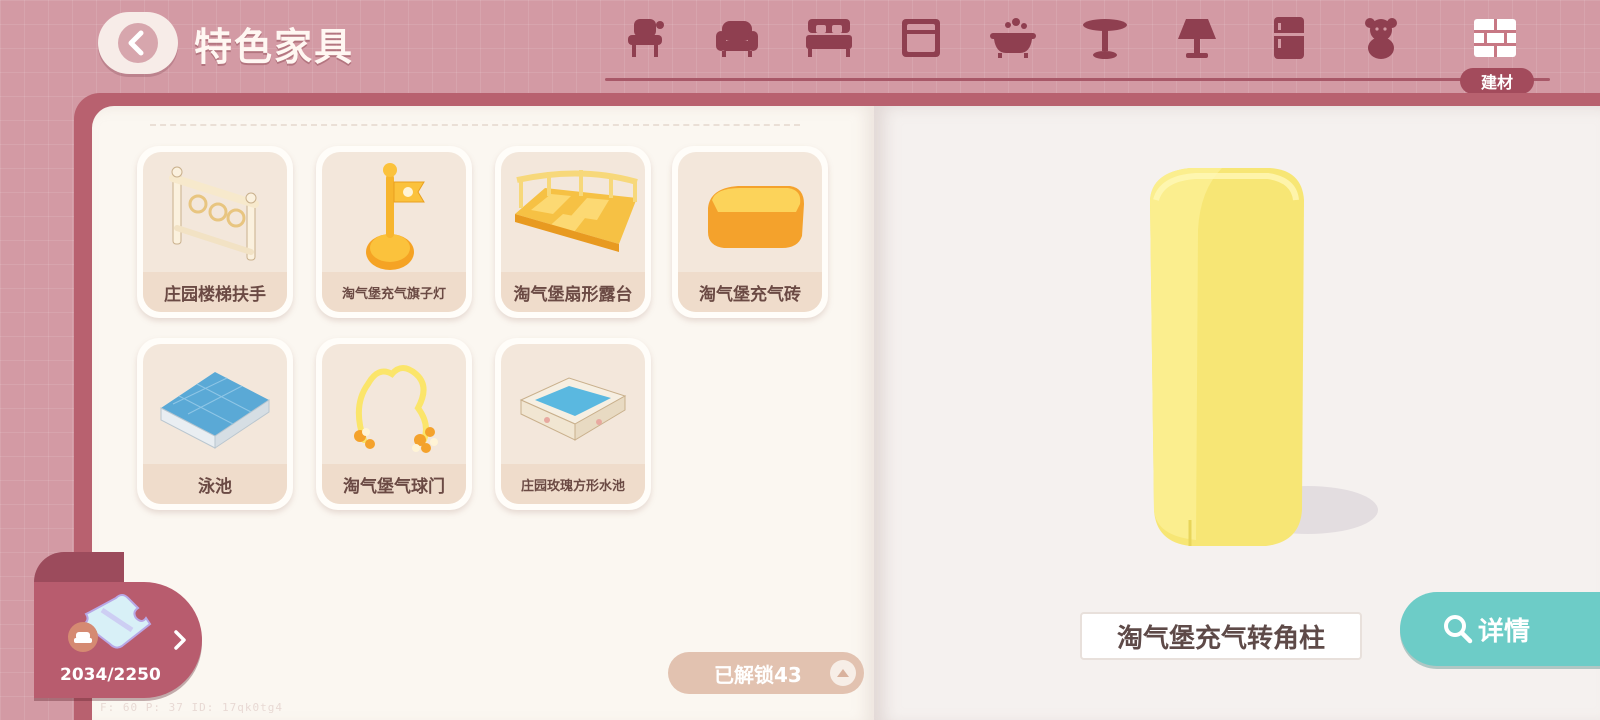 This screenshot has width=1600, height=720. I want to click on teddy-bear-icon, so click(1381, 38).